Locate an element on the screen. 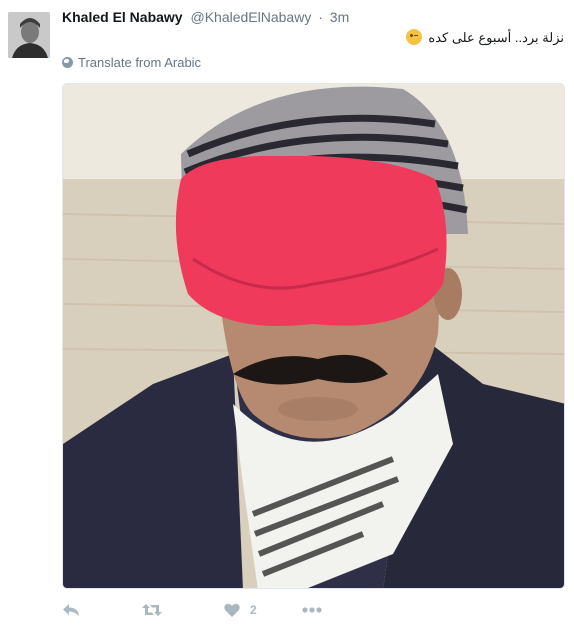  avatar is located at coordinates (29, 35).